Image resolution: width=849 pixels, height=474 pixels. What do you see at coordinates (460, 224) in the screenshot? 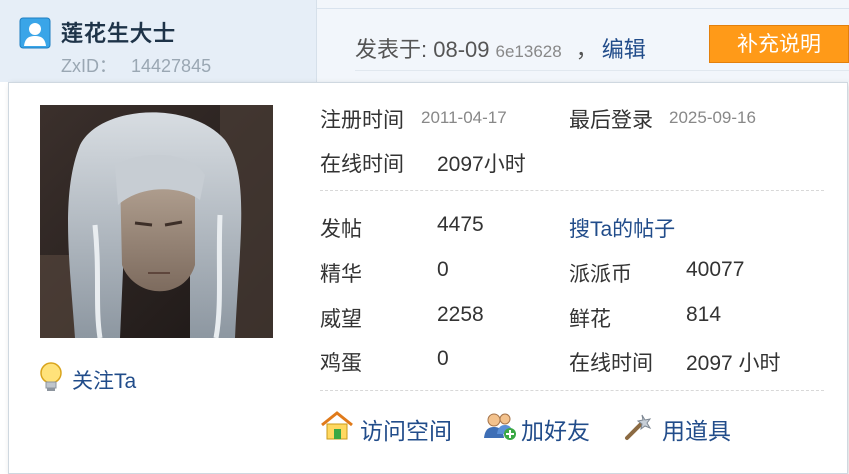
I see `posts-value: 4475` at bounding box center [460, 224].